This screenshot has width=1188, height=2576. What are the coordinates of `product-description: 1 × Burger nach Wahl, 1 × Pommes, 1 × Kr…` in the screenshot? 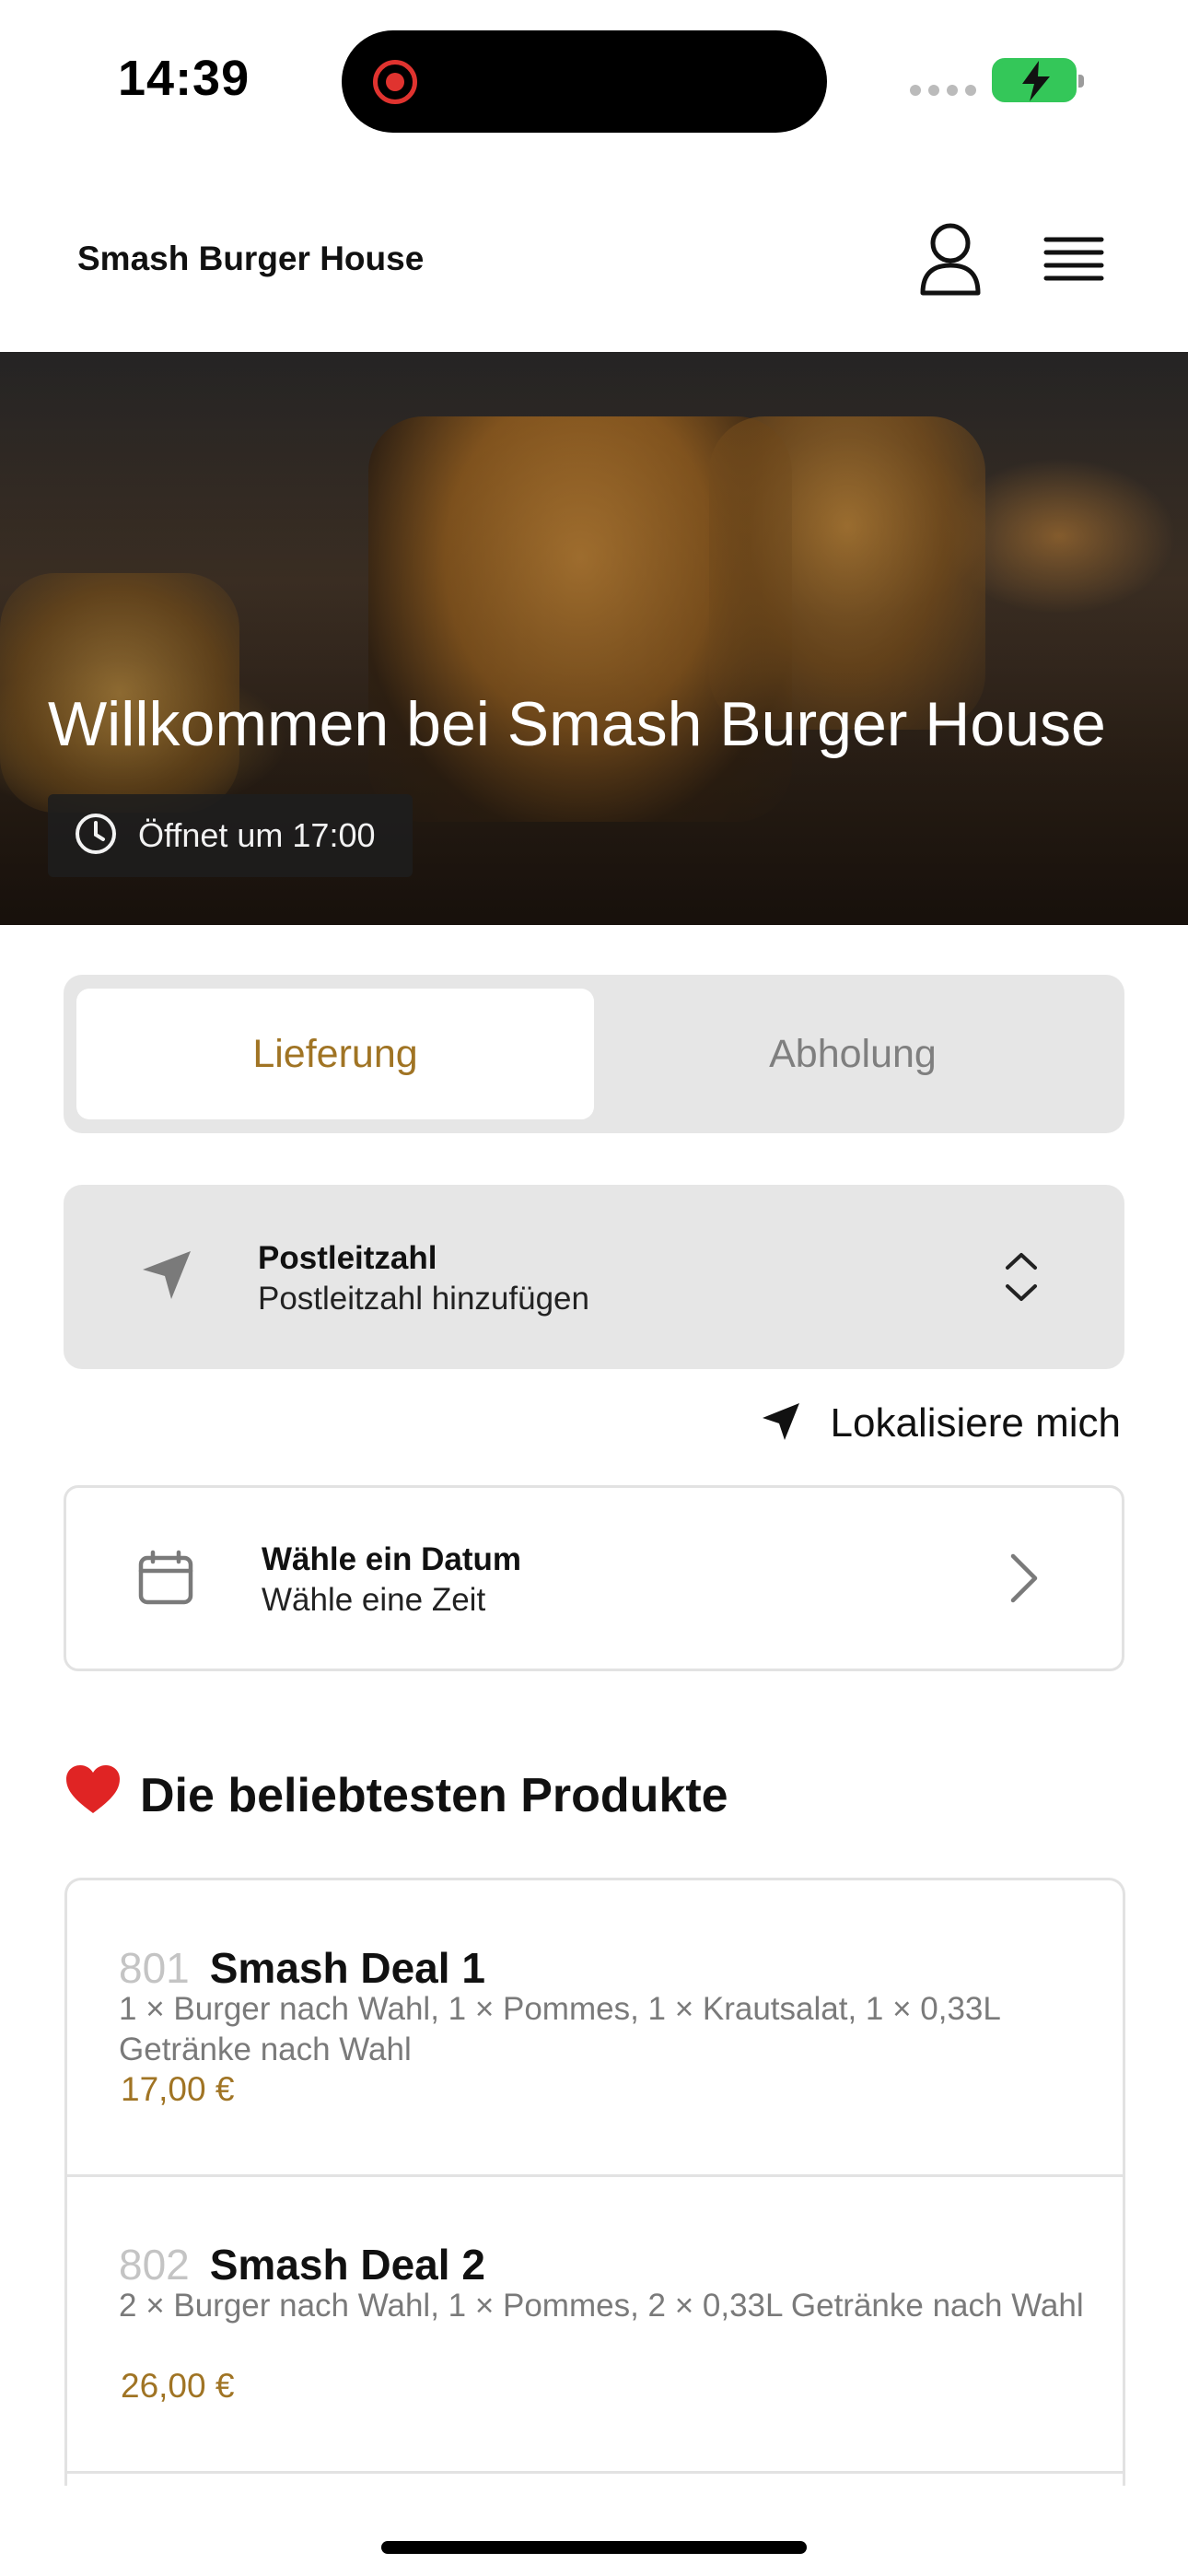 It's located at (559, 2029).